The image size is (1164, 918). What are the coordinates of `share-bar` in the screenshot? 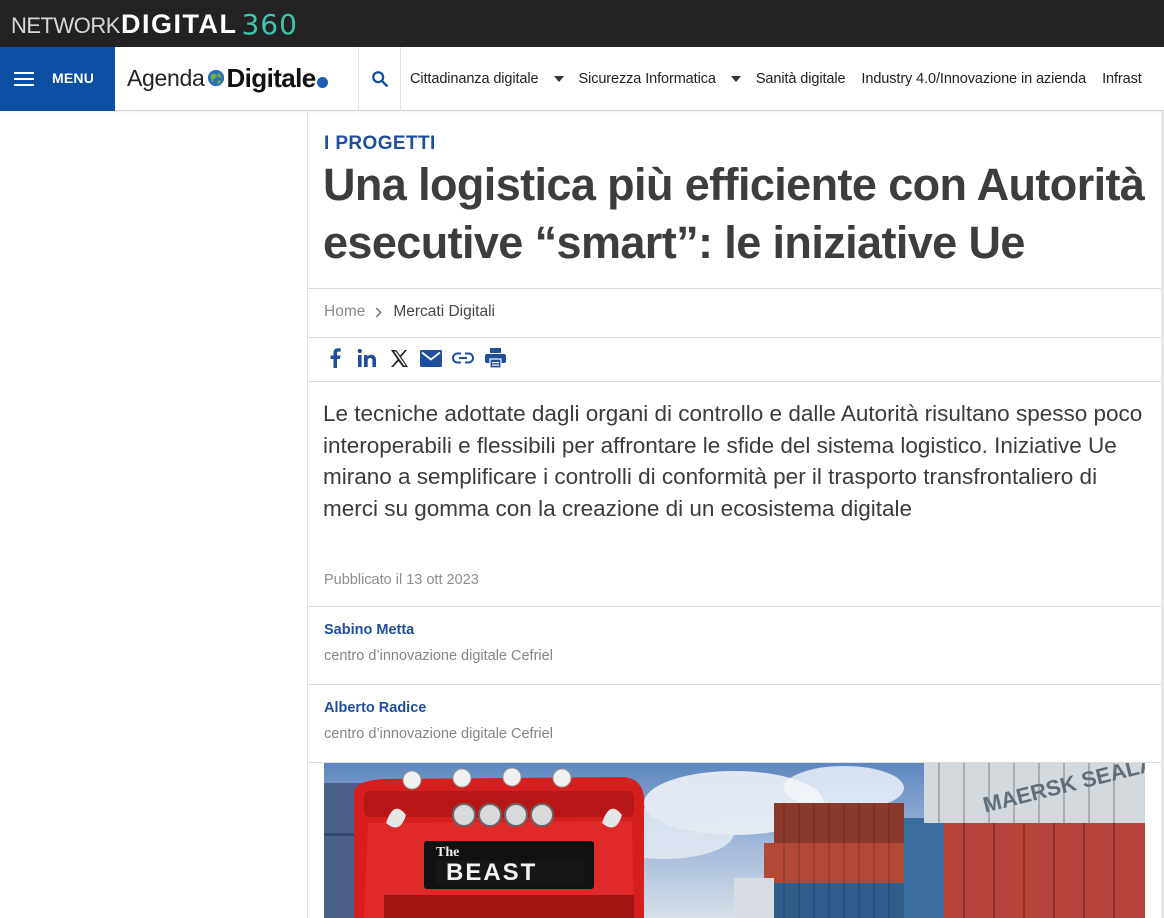 It's located at (420, 358).